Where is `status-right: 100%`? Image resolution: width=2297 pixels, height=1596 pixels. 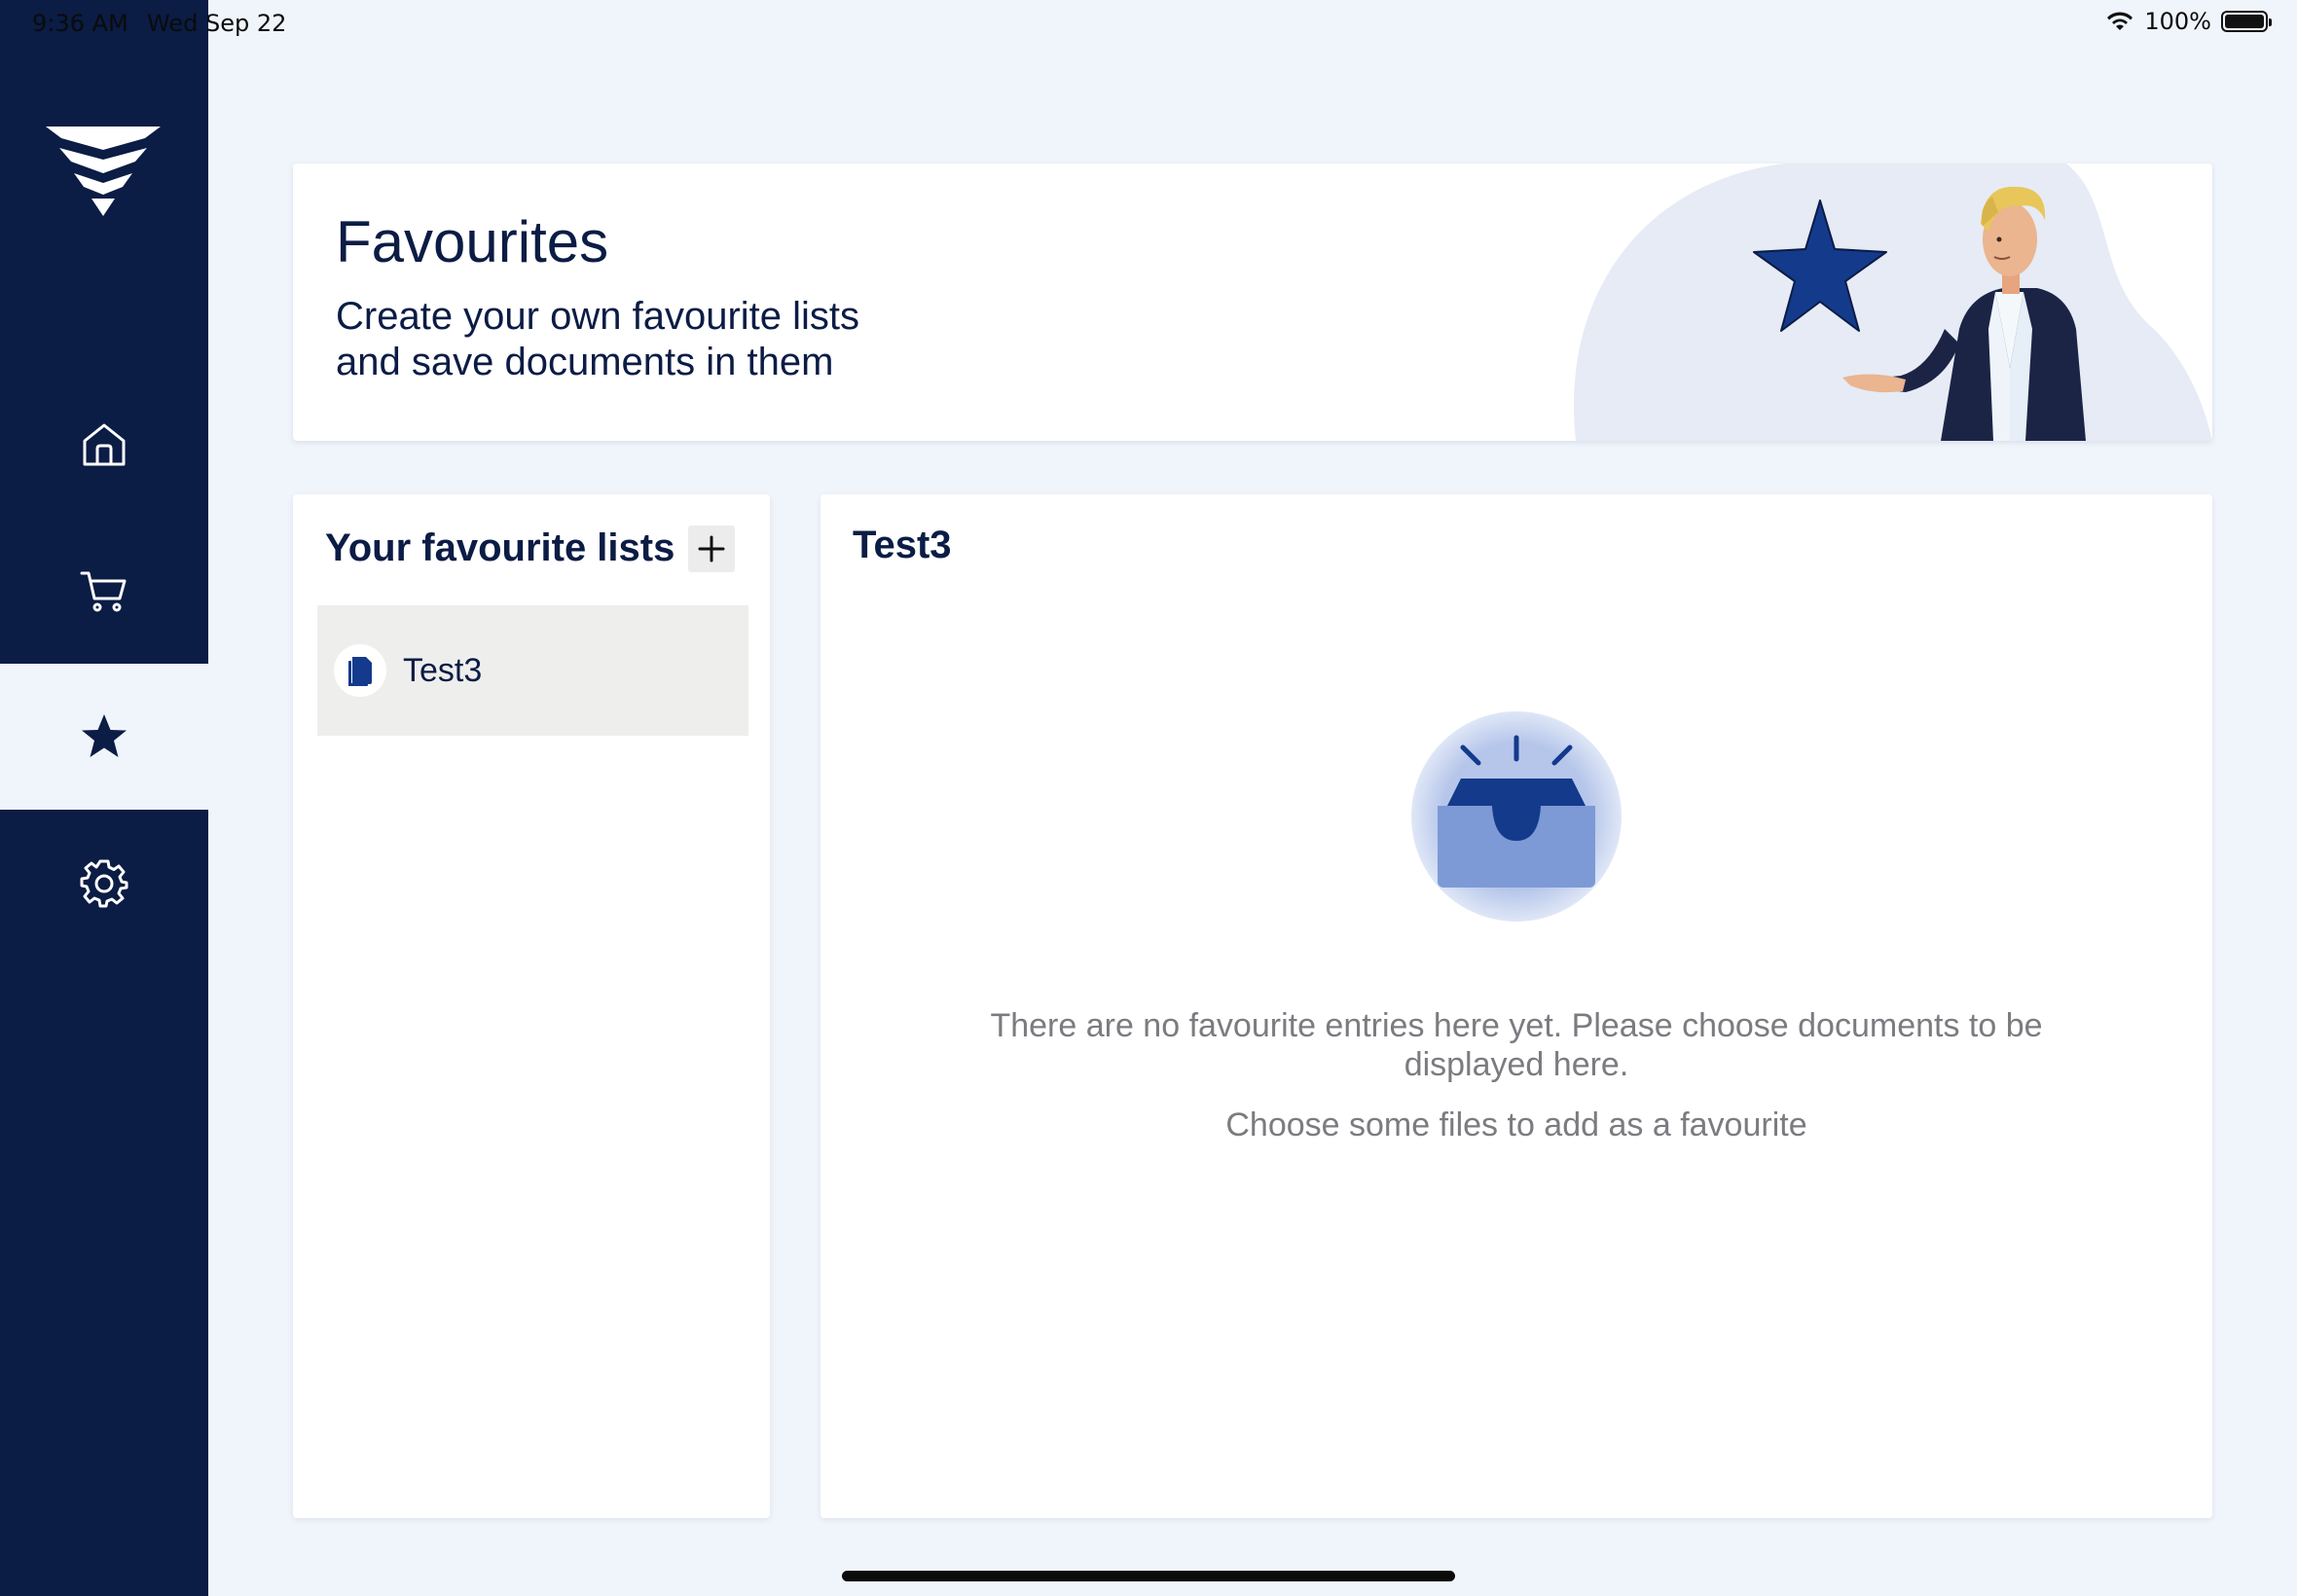
status-right: 100% is located at coordinates (2188, 21).